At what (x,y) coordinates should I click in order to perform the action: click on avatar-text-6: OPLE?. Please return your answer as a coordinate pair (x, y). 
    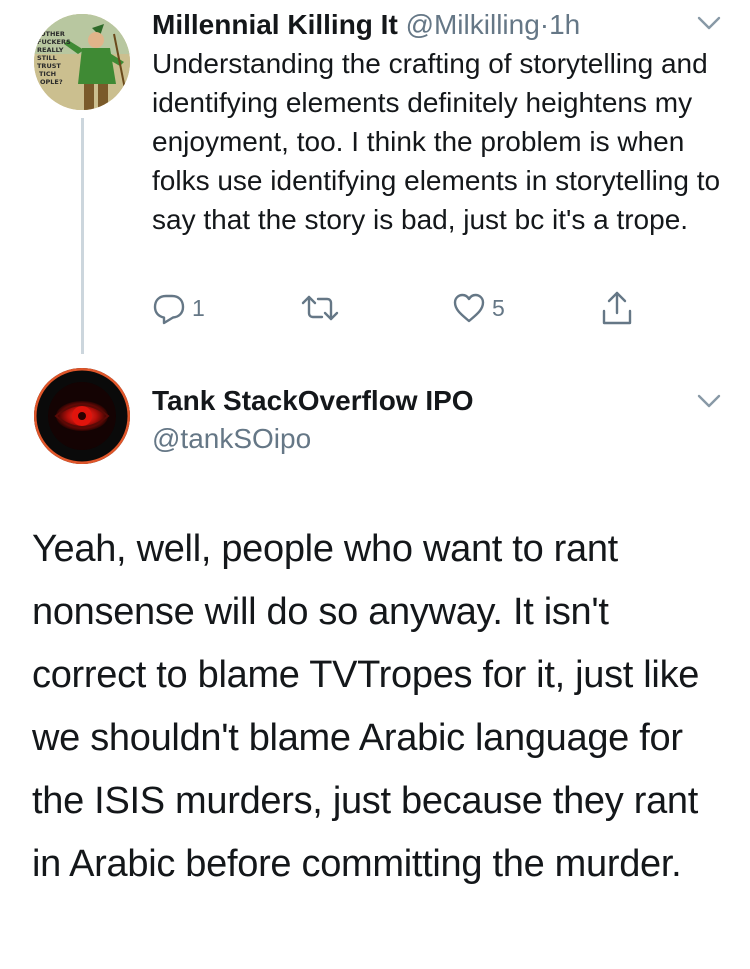
    Looking at the image, I should click on (51, 82).